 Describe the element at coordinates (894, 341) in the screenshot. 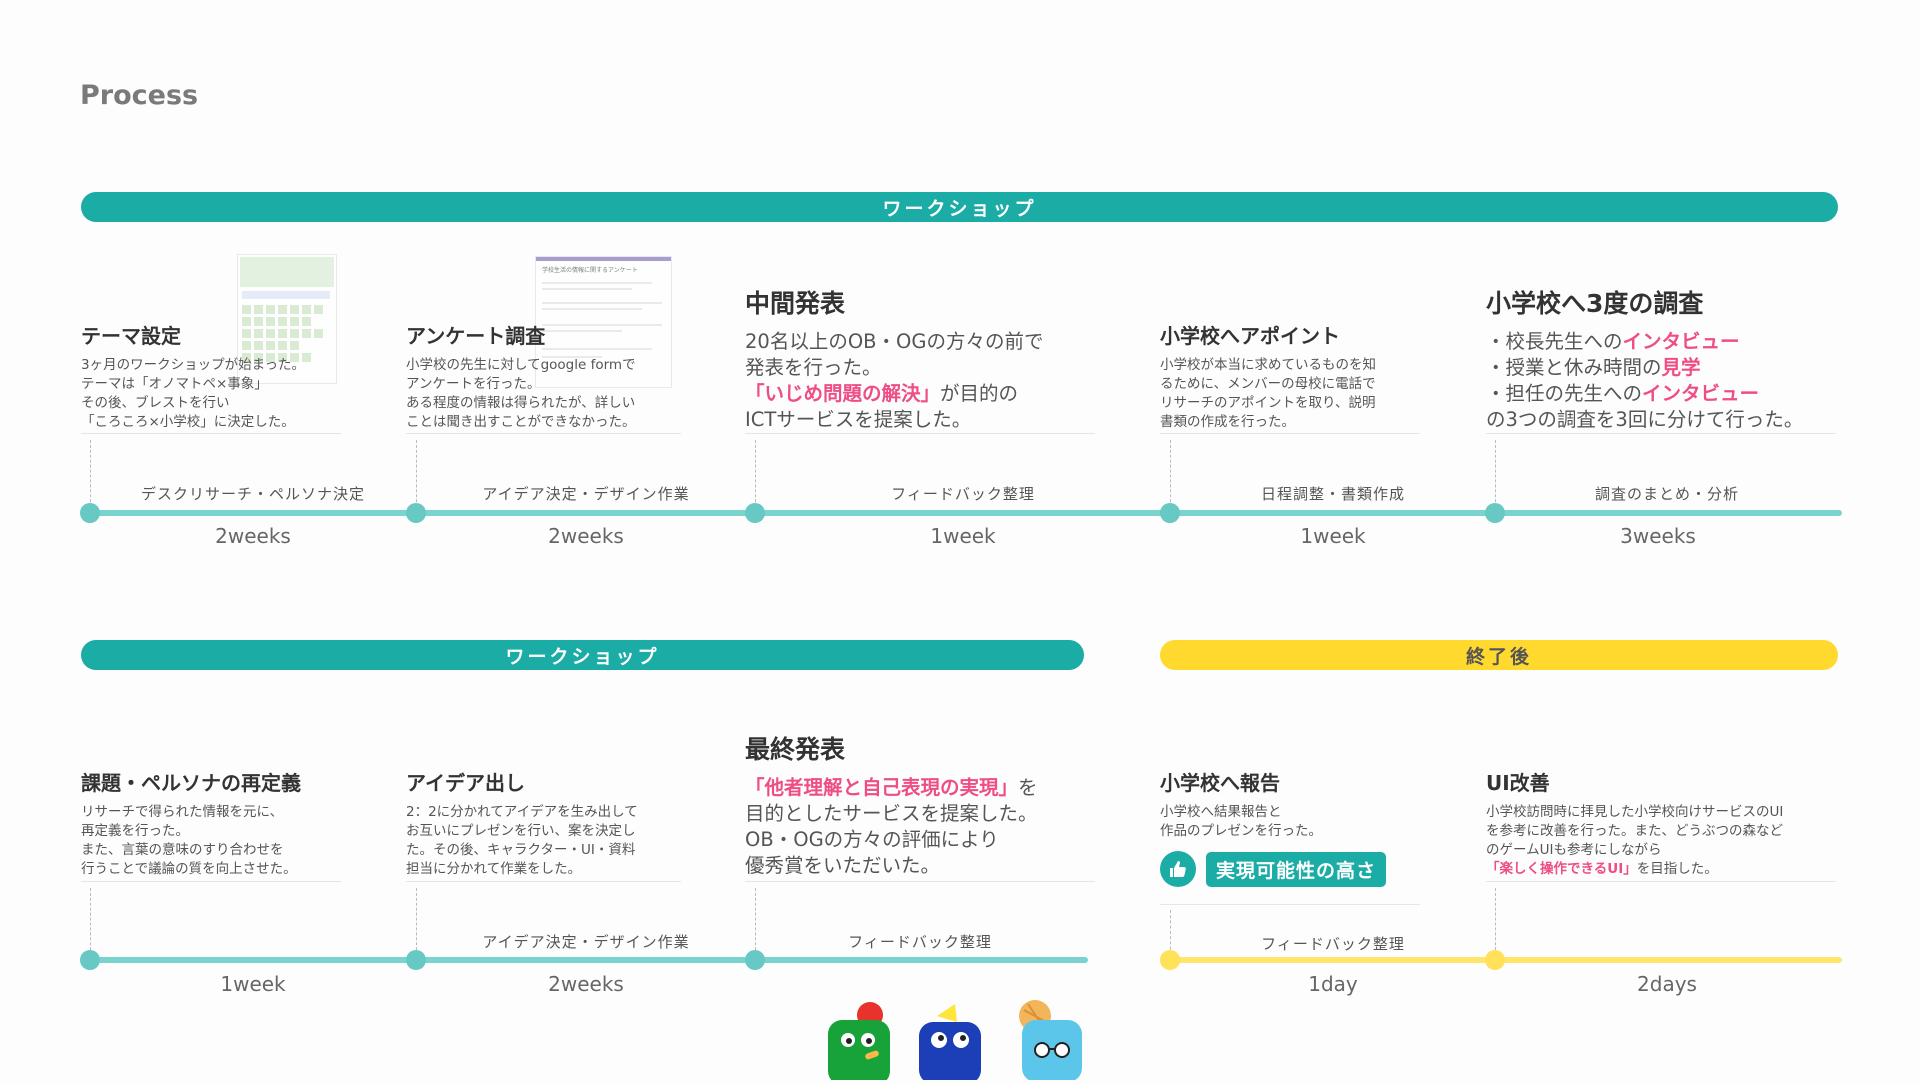

I see `desc-line: 20名以上のOB・OGの方々の前で` at that location.